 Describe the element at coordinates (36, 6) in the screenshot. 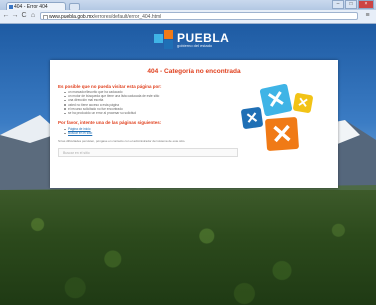

I see `browser-tab: 404 - Error 404 ×` at that location.